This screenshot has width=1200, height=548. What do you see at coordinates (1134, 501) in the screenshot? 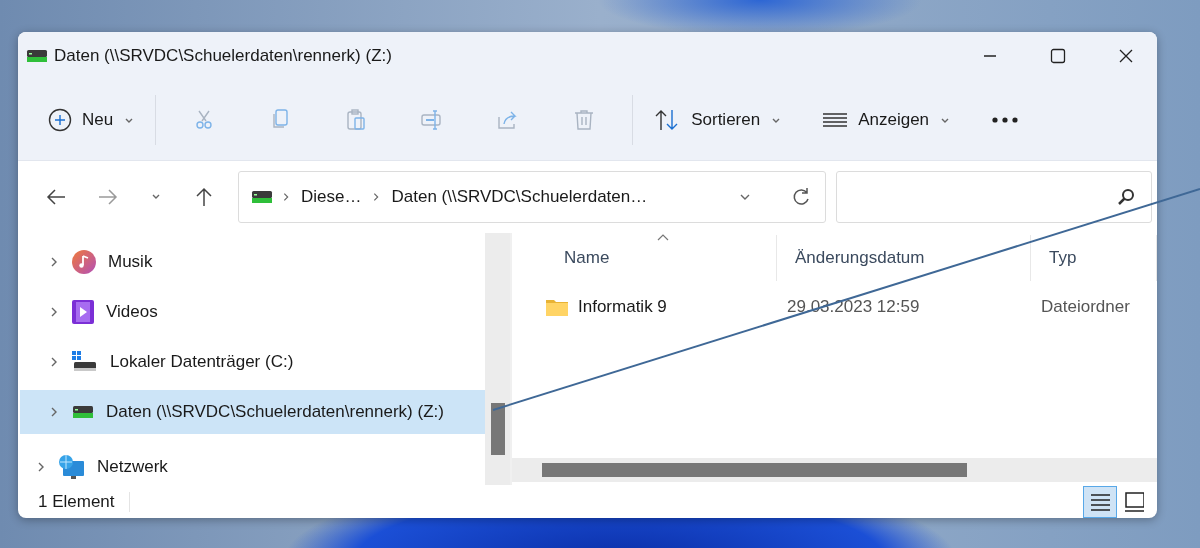
I see `tiles-preview-icon` at bounding box center [1134, 501].